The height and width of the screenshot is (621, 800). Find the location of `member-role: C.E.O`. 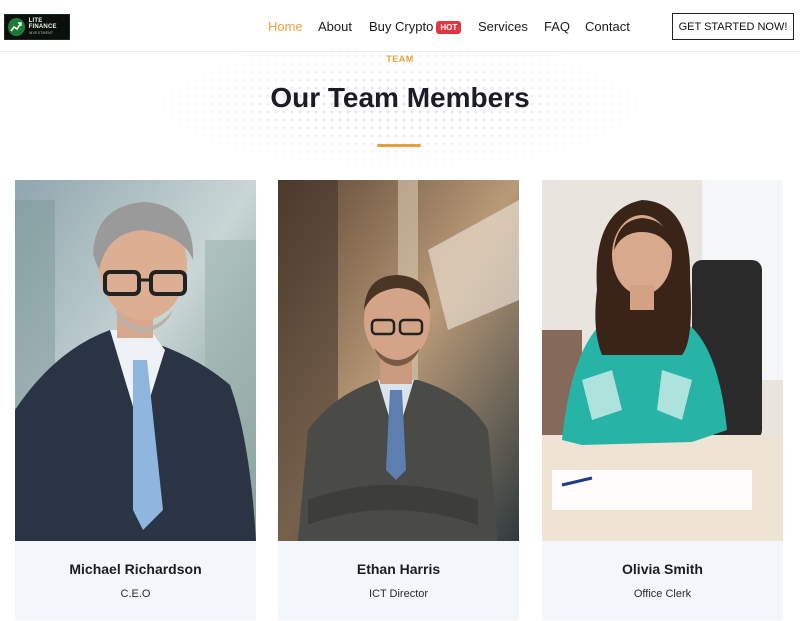

member-role: C.E.O is located at coordinates (135, 594).